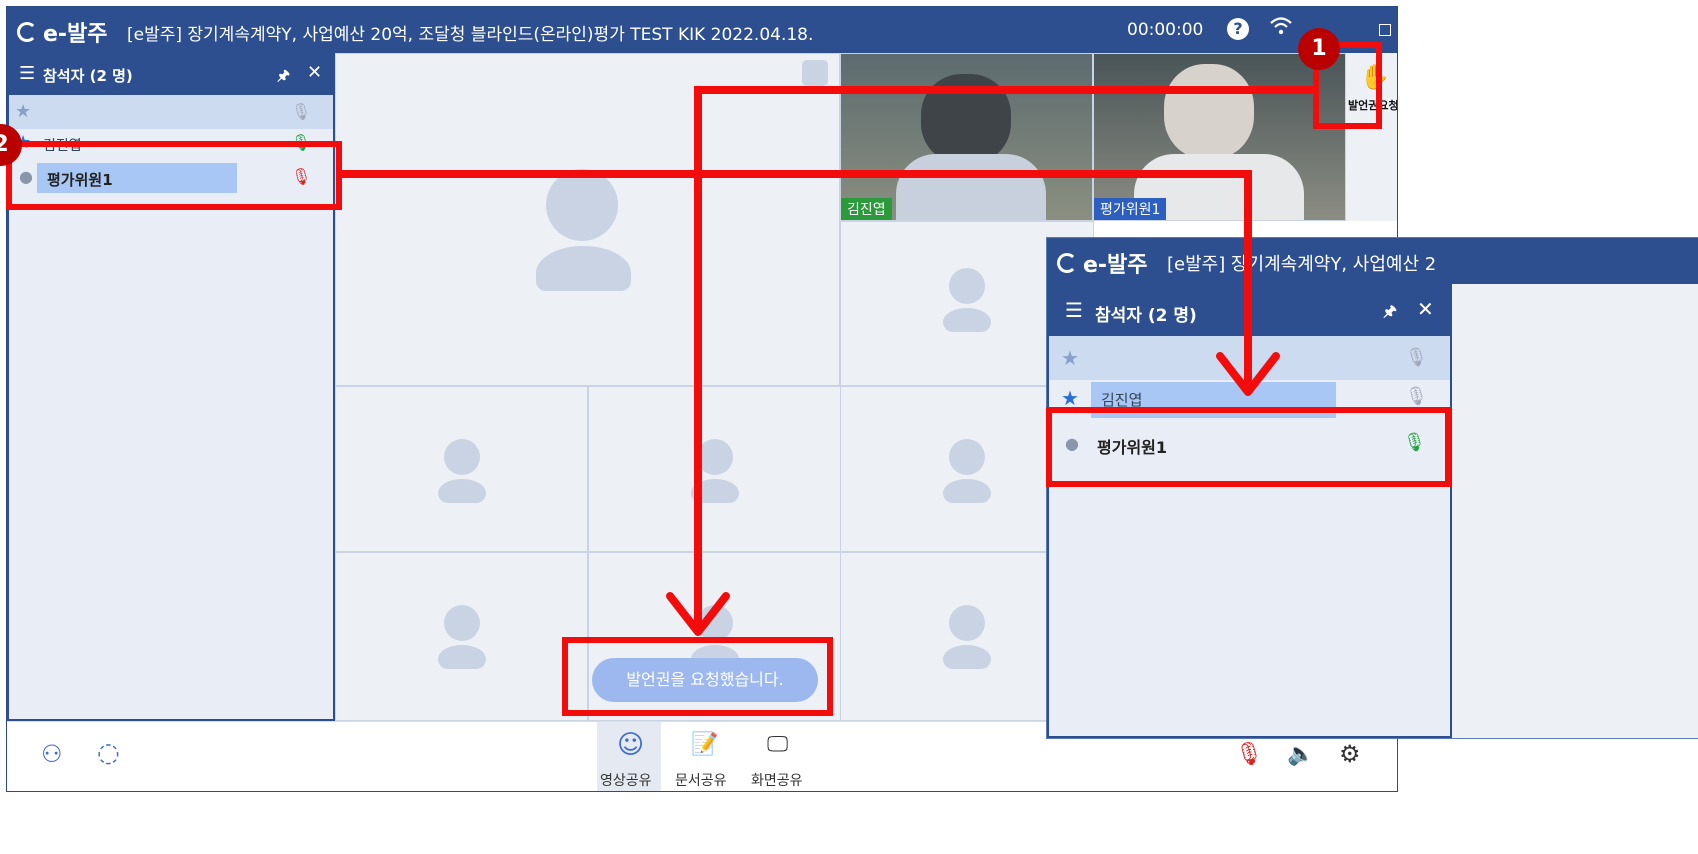 Image resolution: width=1698 pixels, height=854 pixels. Describe the element at coordinates (1165, 30) in the screenshot. I see `timer: 00:00:00` at that location.